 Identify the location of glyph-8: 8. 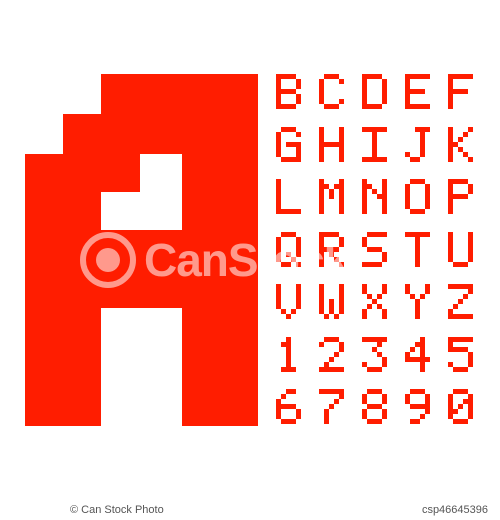
(374, 408).